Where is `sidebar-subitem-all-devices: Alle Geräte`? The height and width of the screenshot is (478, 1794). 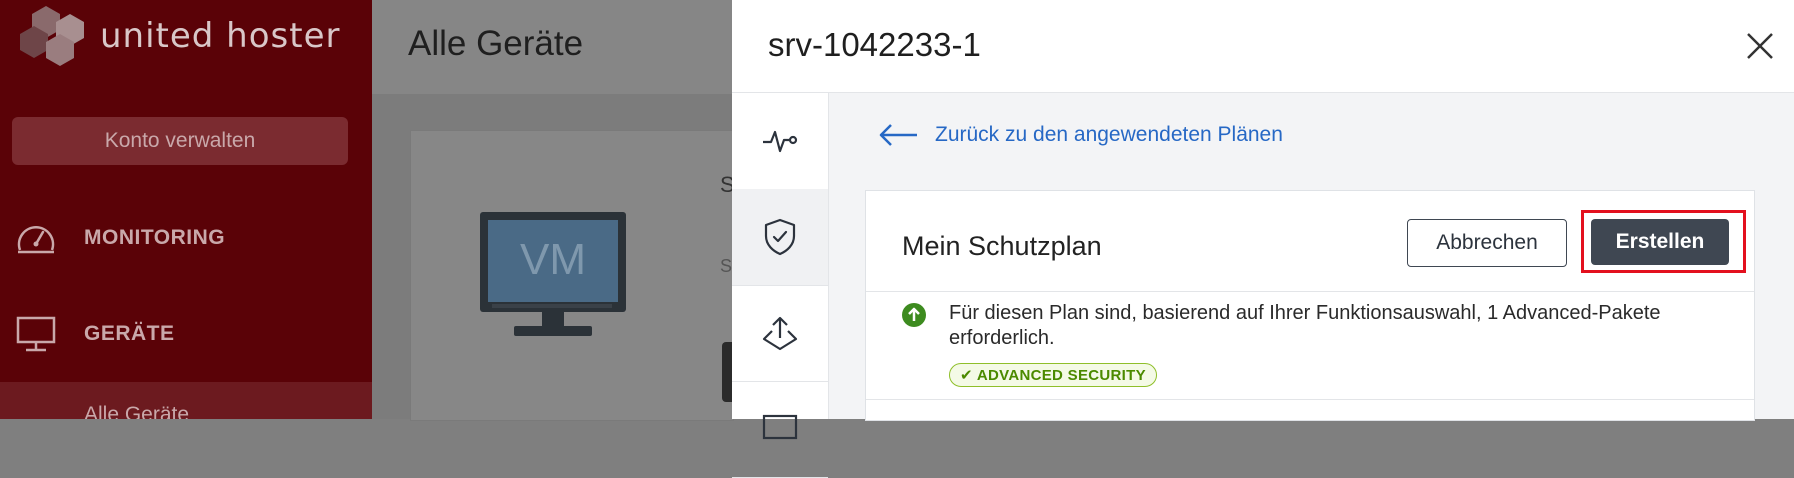
sidebar-subitem-all-devices: Alle Geräte is located at coordinates (186, 400).